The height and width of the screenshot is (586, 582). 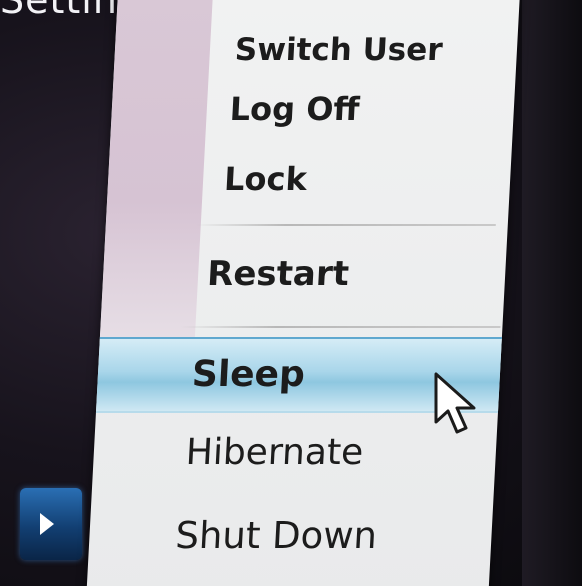 I want to click on desktop-background-strip, so click(x=552, y=293).